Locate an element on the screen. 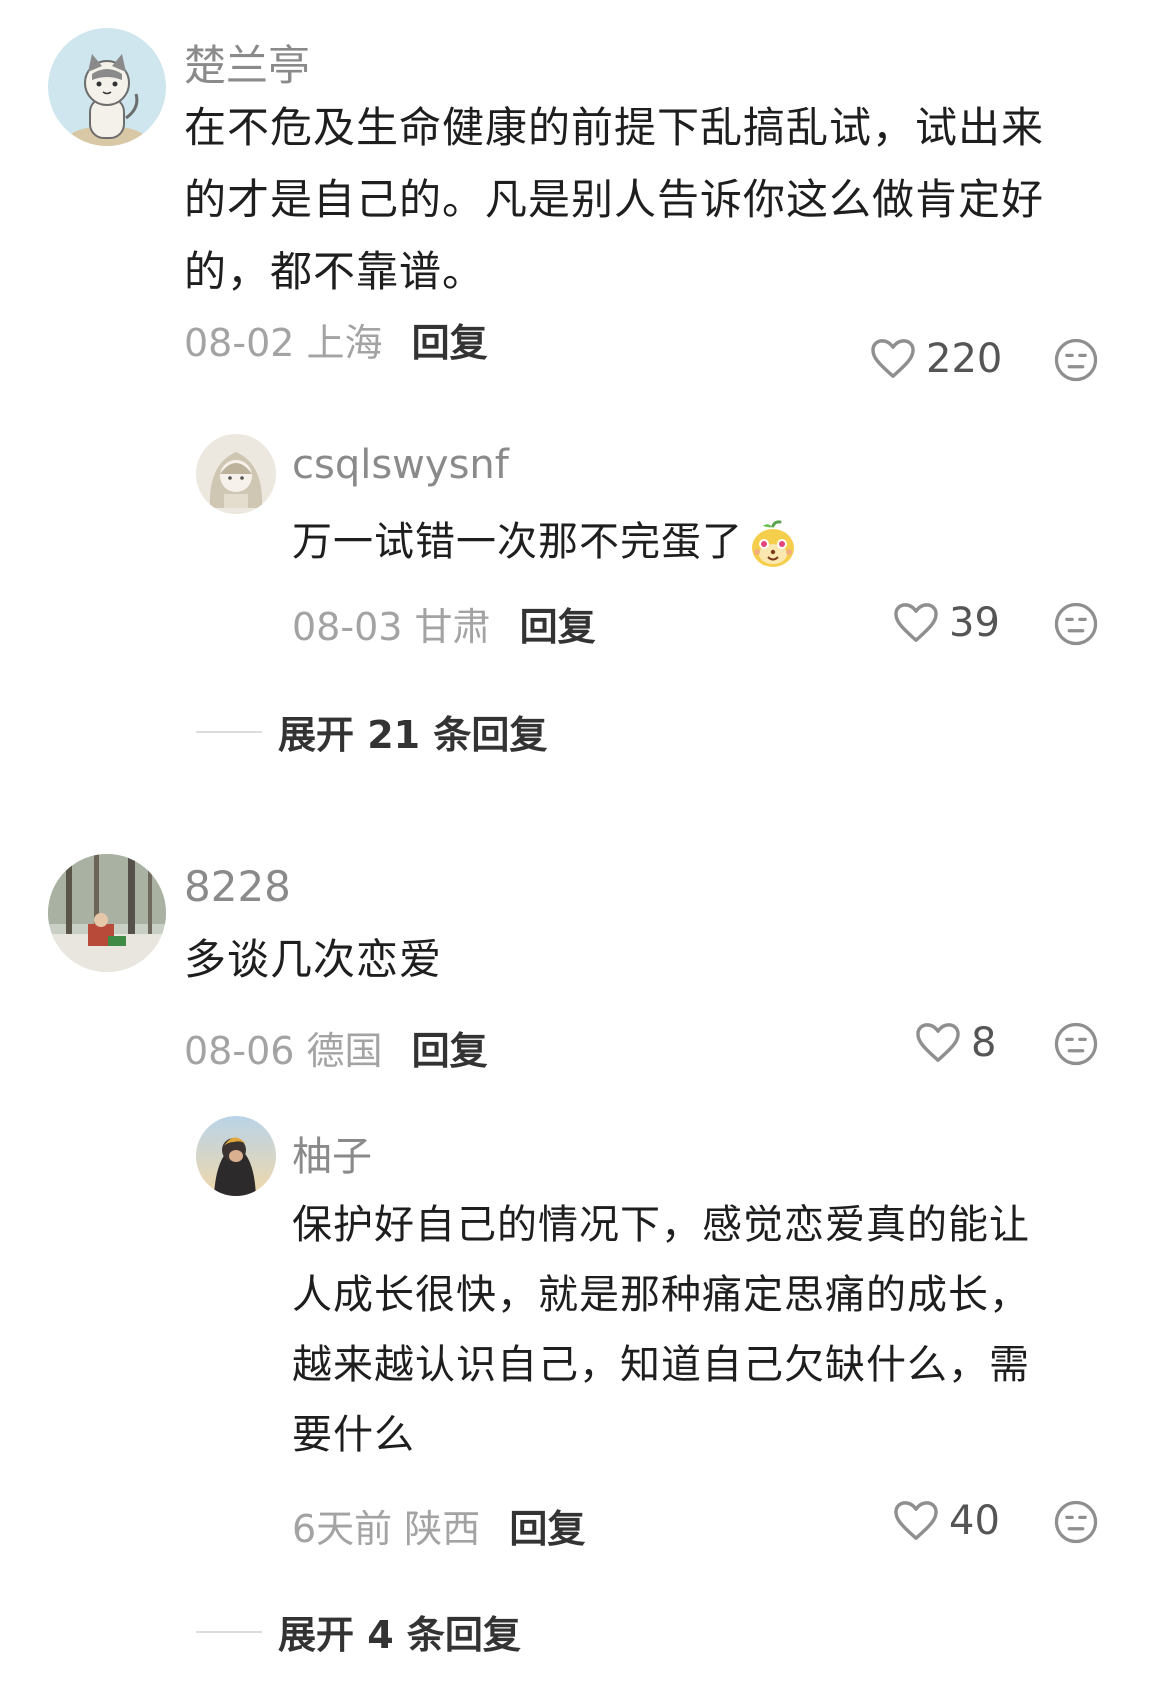 This screenshot has height=1696, width=1170. comment-text-line: 的才是自己的。凡是别人告诉你这么做肯定好 is located at coordinates (614, 199).